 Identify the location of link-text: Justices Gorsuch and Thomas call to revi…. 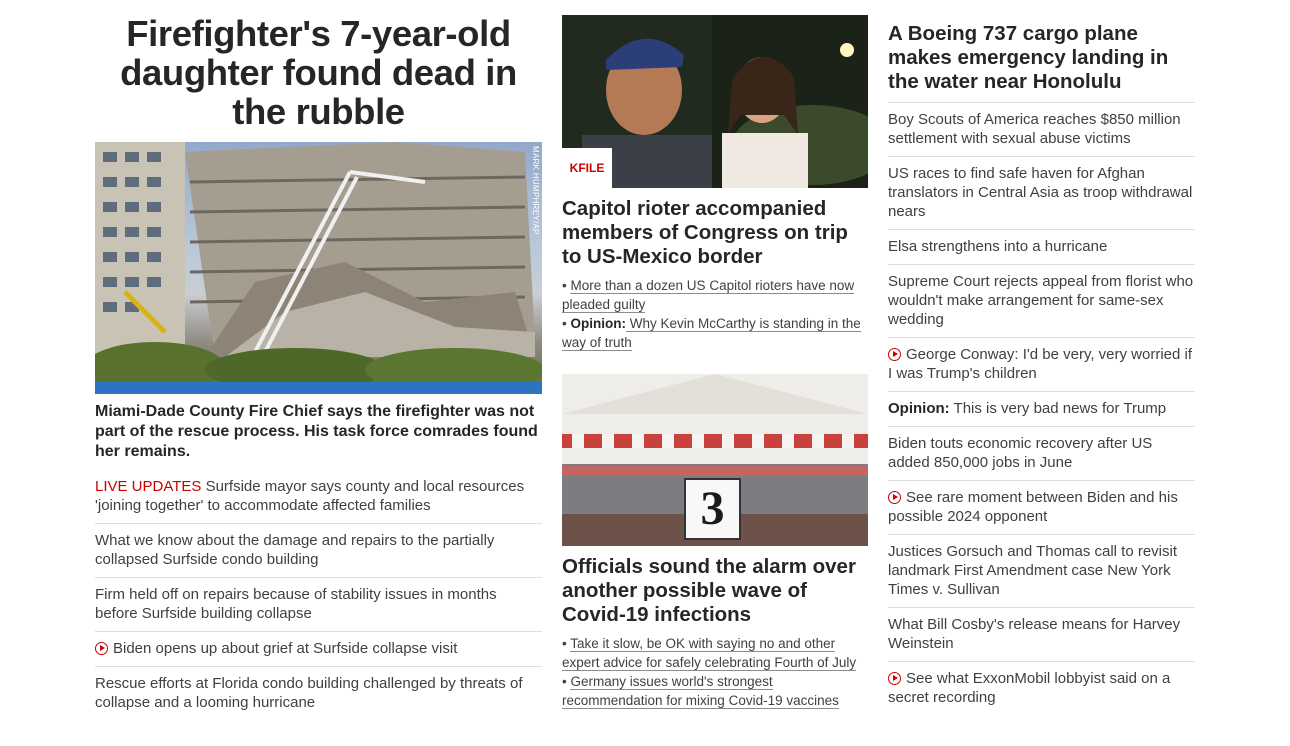
(1033, 570).